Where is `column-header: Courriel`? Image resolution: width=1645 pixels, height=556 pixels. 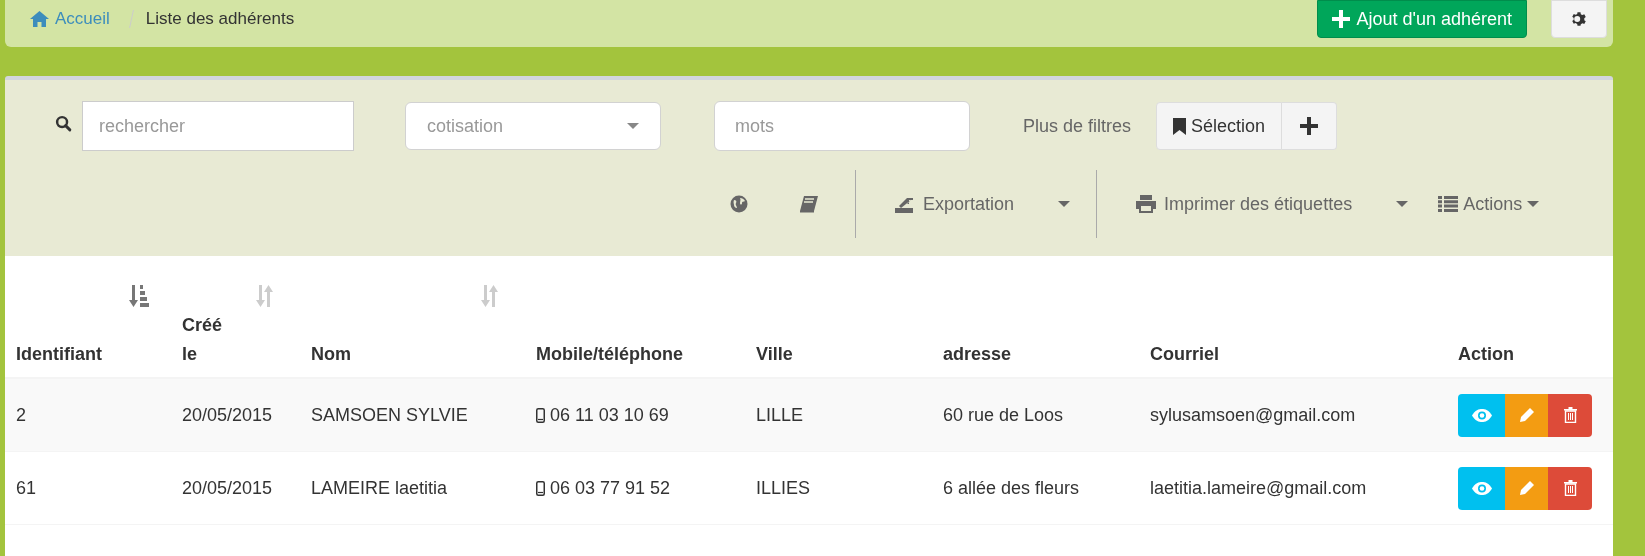 column-header: Courriel is located at coordinates (1184, 355).